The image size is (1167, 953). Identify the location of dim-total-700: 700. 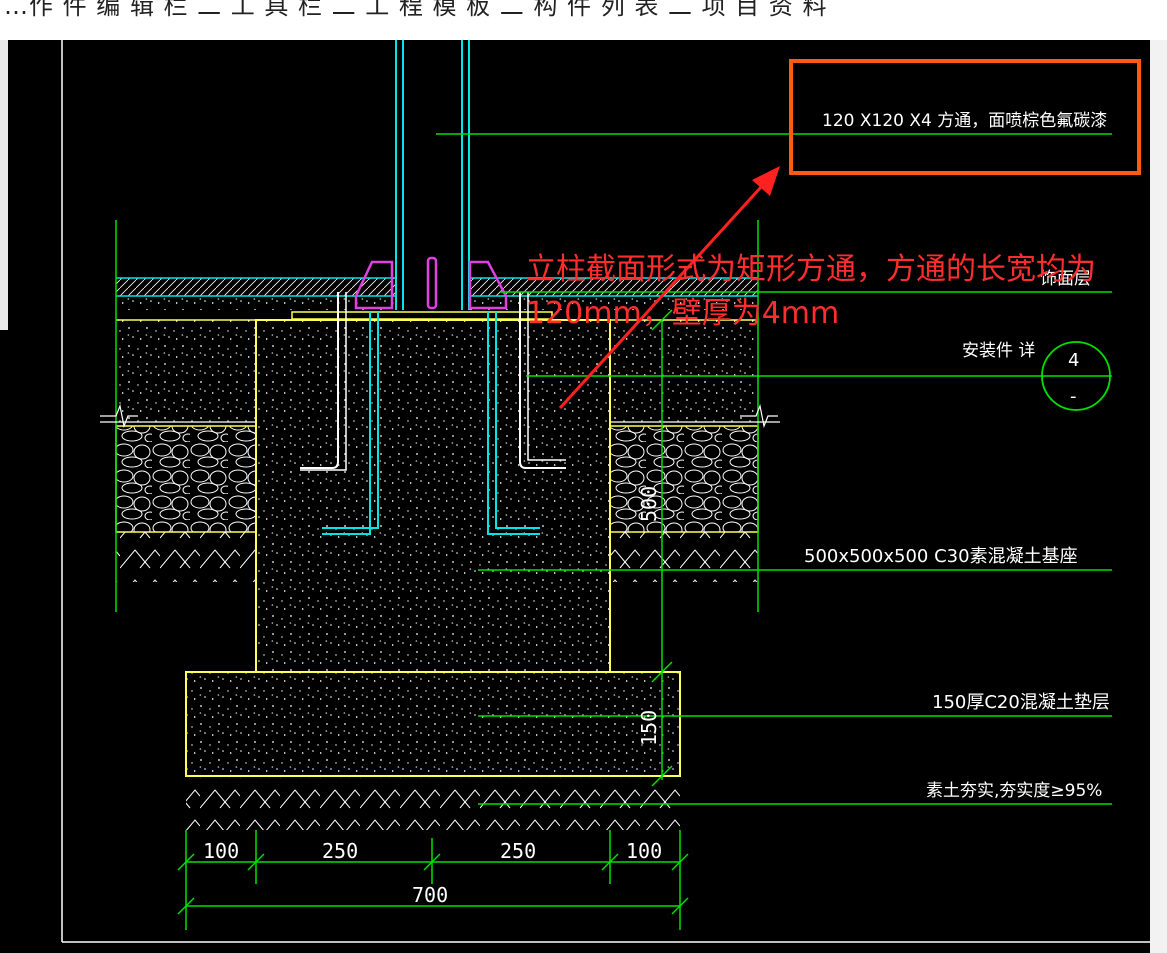
(430, 895).